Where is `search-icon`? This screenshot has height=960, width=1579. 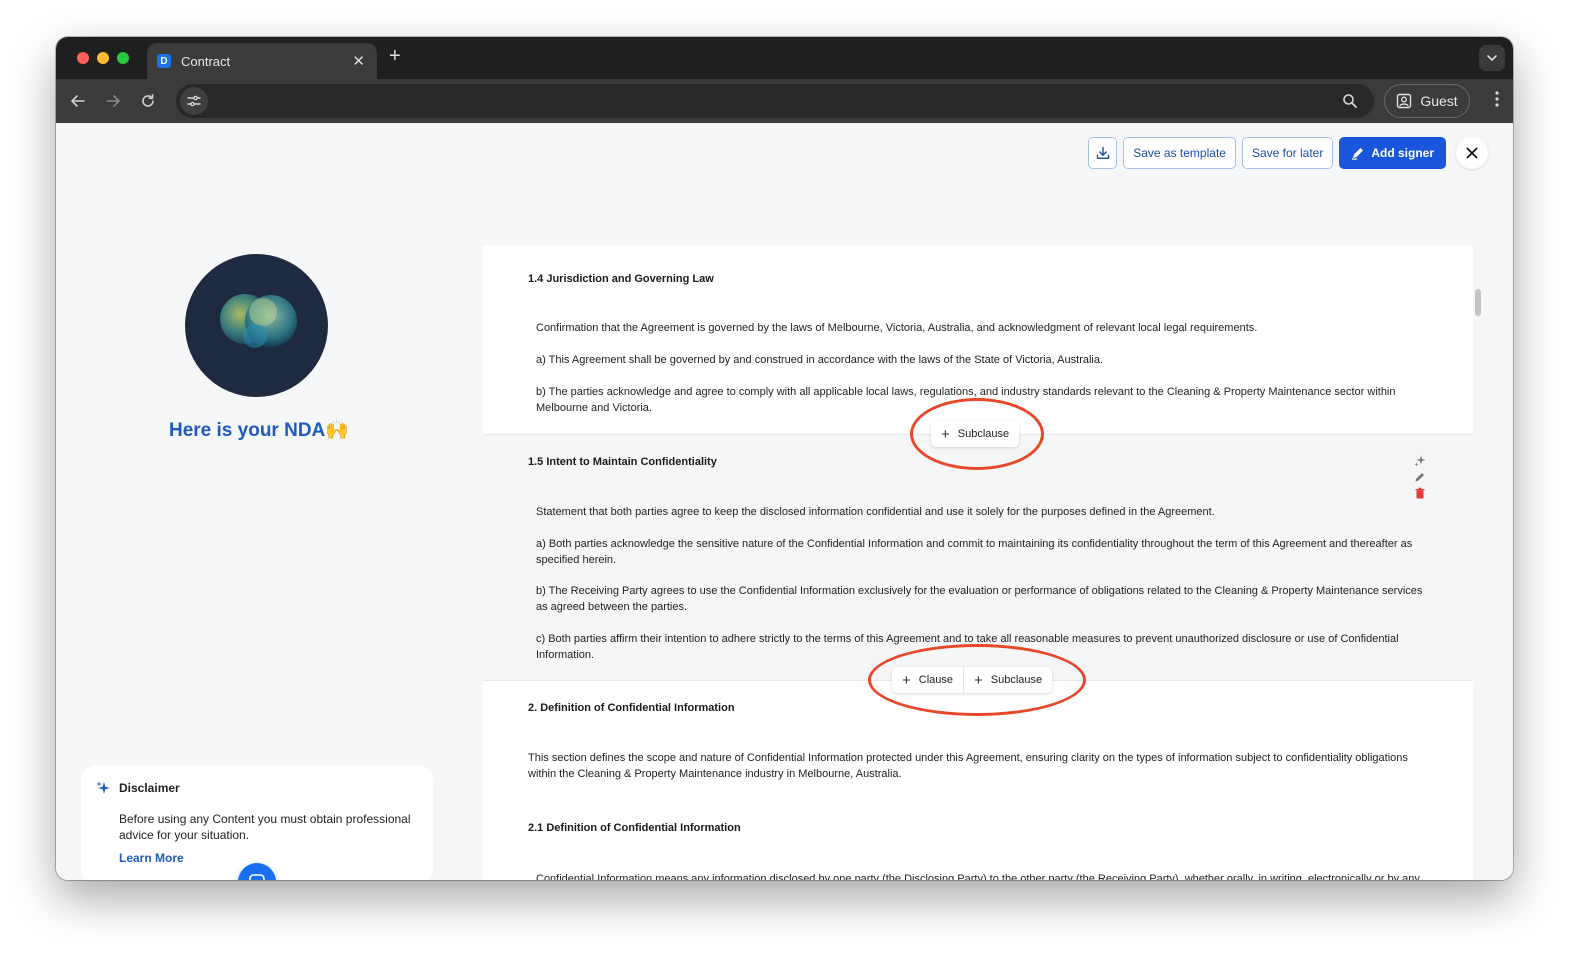
search-icon is located at coordinates (1350, 101).